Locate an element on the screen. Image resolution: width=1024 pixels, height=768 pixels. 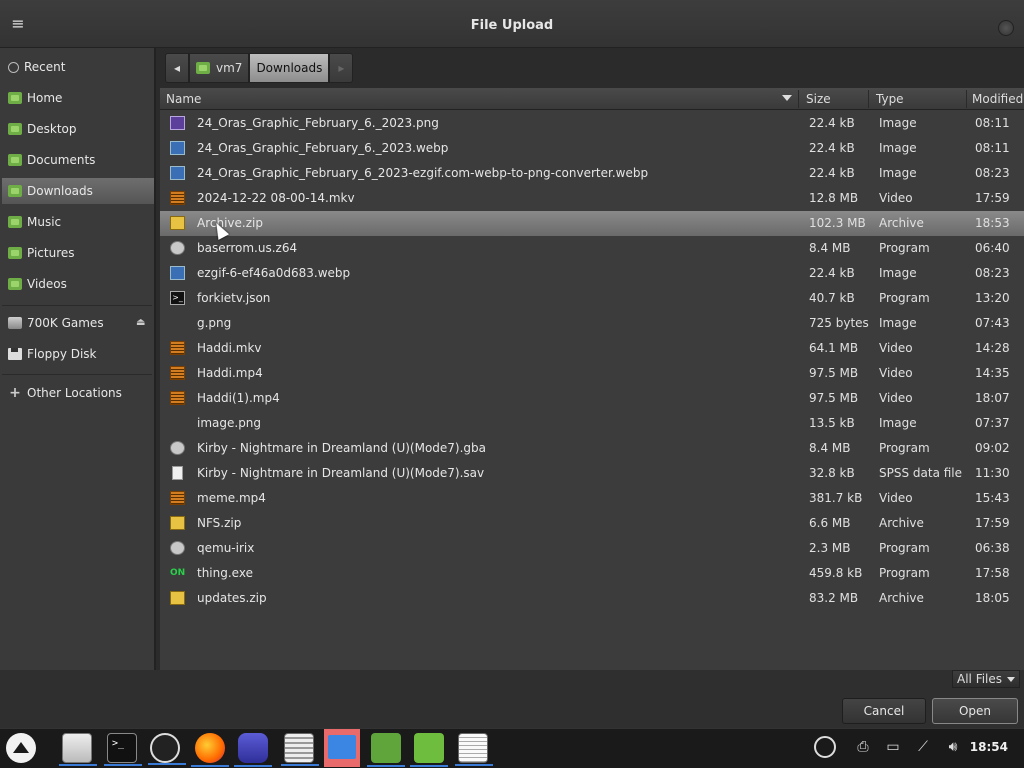
app-launcher-icon is located at coordinates (21, 748).